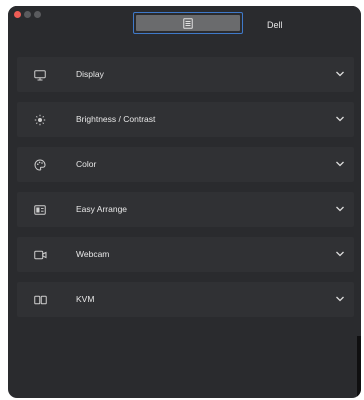 This screenshot has width=364, height=400. Describe the element at coordinates (116, 119) in the screenshot. I see `section-label: Brightness / Contrast` at that location.